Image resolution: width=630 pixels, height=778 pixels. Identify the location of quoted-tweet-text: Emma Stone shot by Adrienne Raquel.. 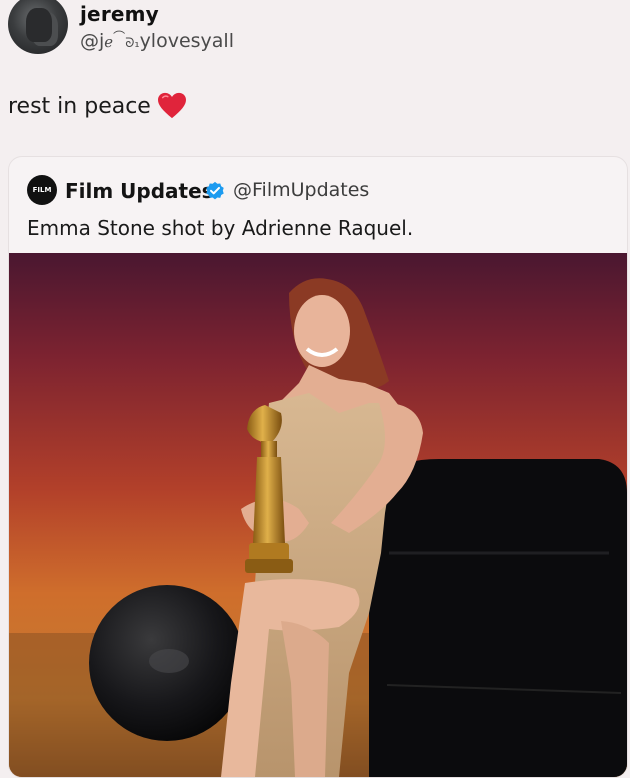
(220, 228).